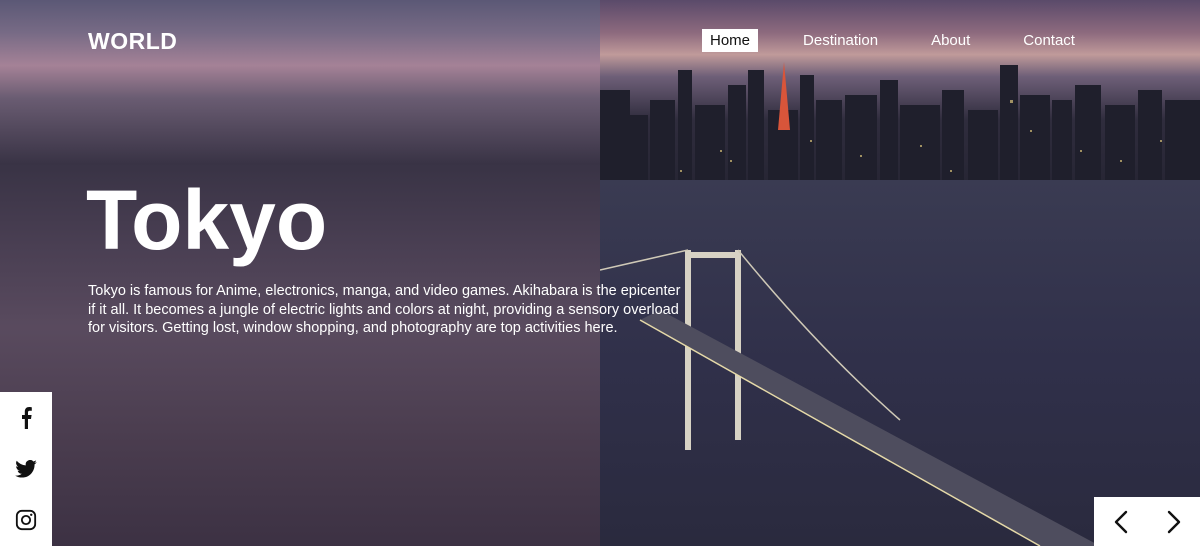 The height and width of the screenshot is (546, 1200). Describe the element at coordinates (730, 40) in the screenshot. I see `nav-home: Home` at that location.